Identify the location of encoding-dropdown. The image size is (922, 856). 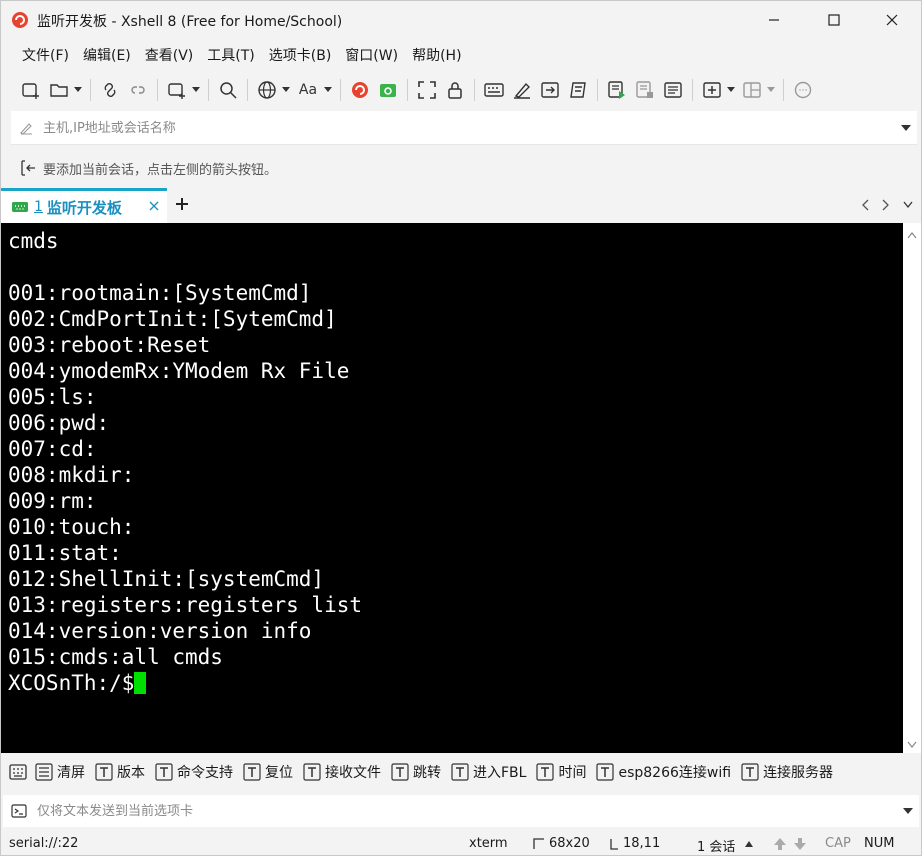
(286, 90).